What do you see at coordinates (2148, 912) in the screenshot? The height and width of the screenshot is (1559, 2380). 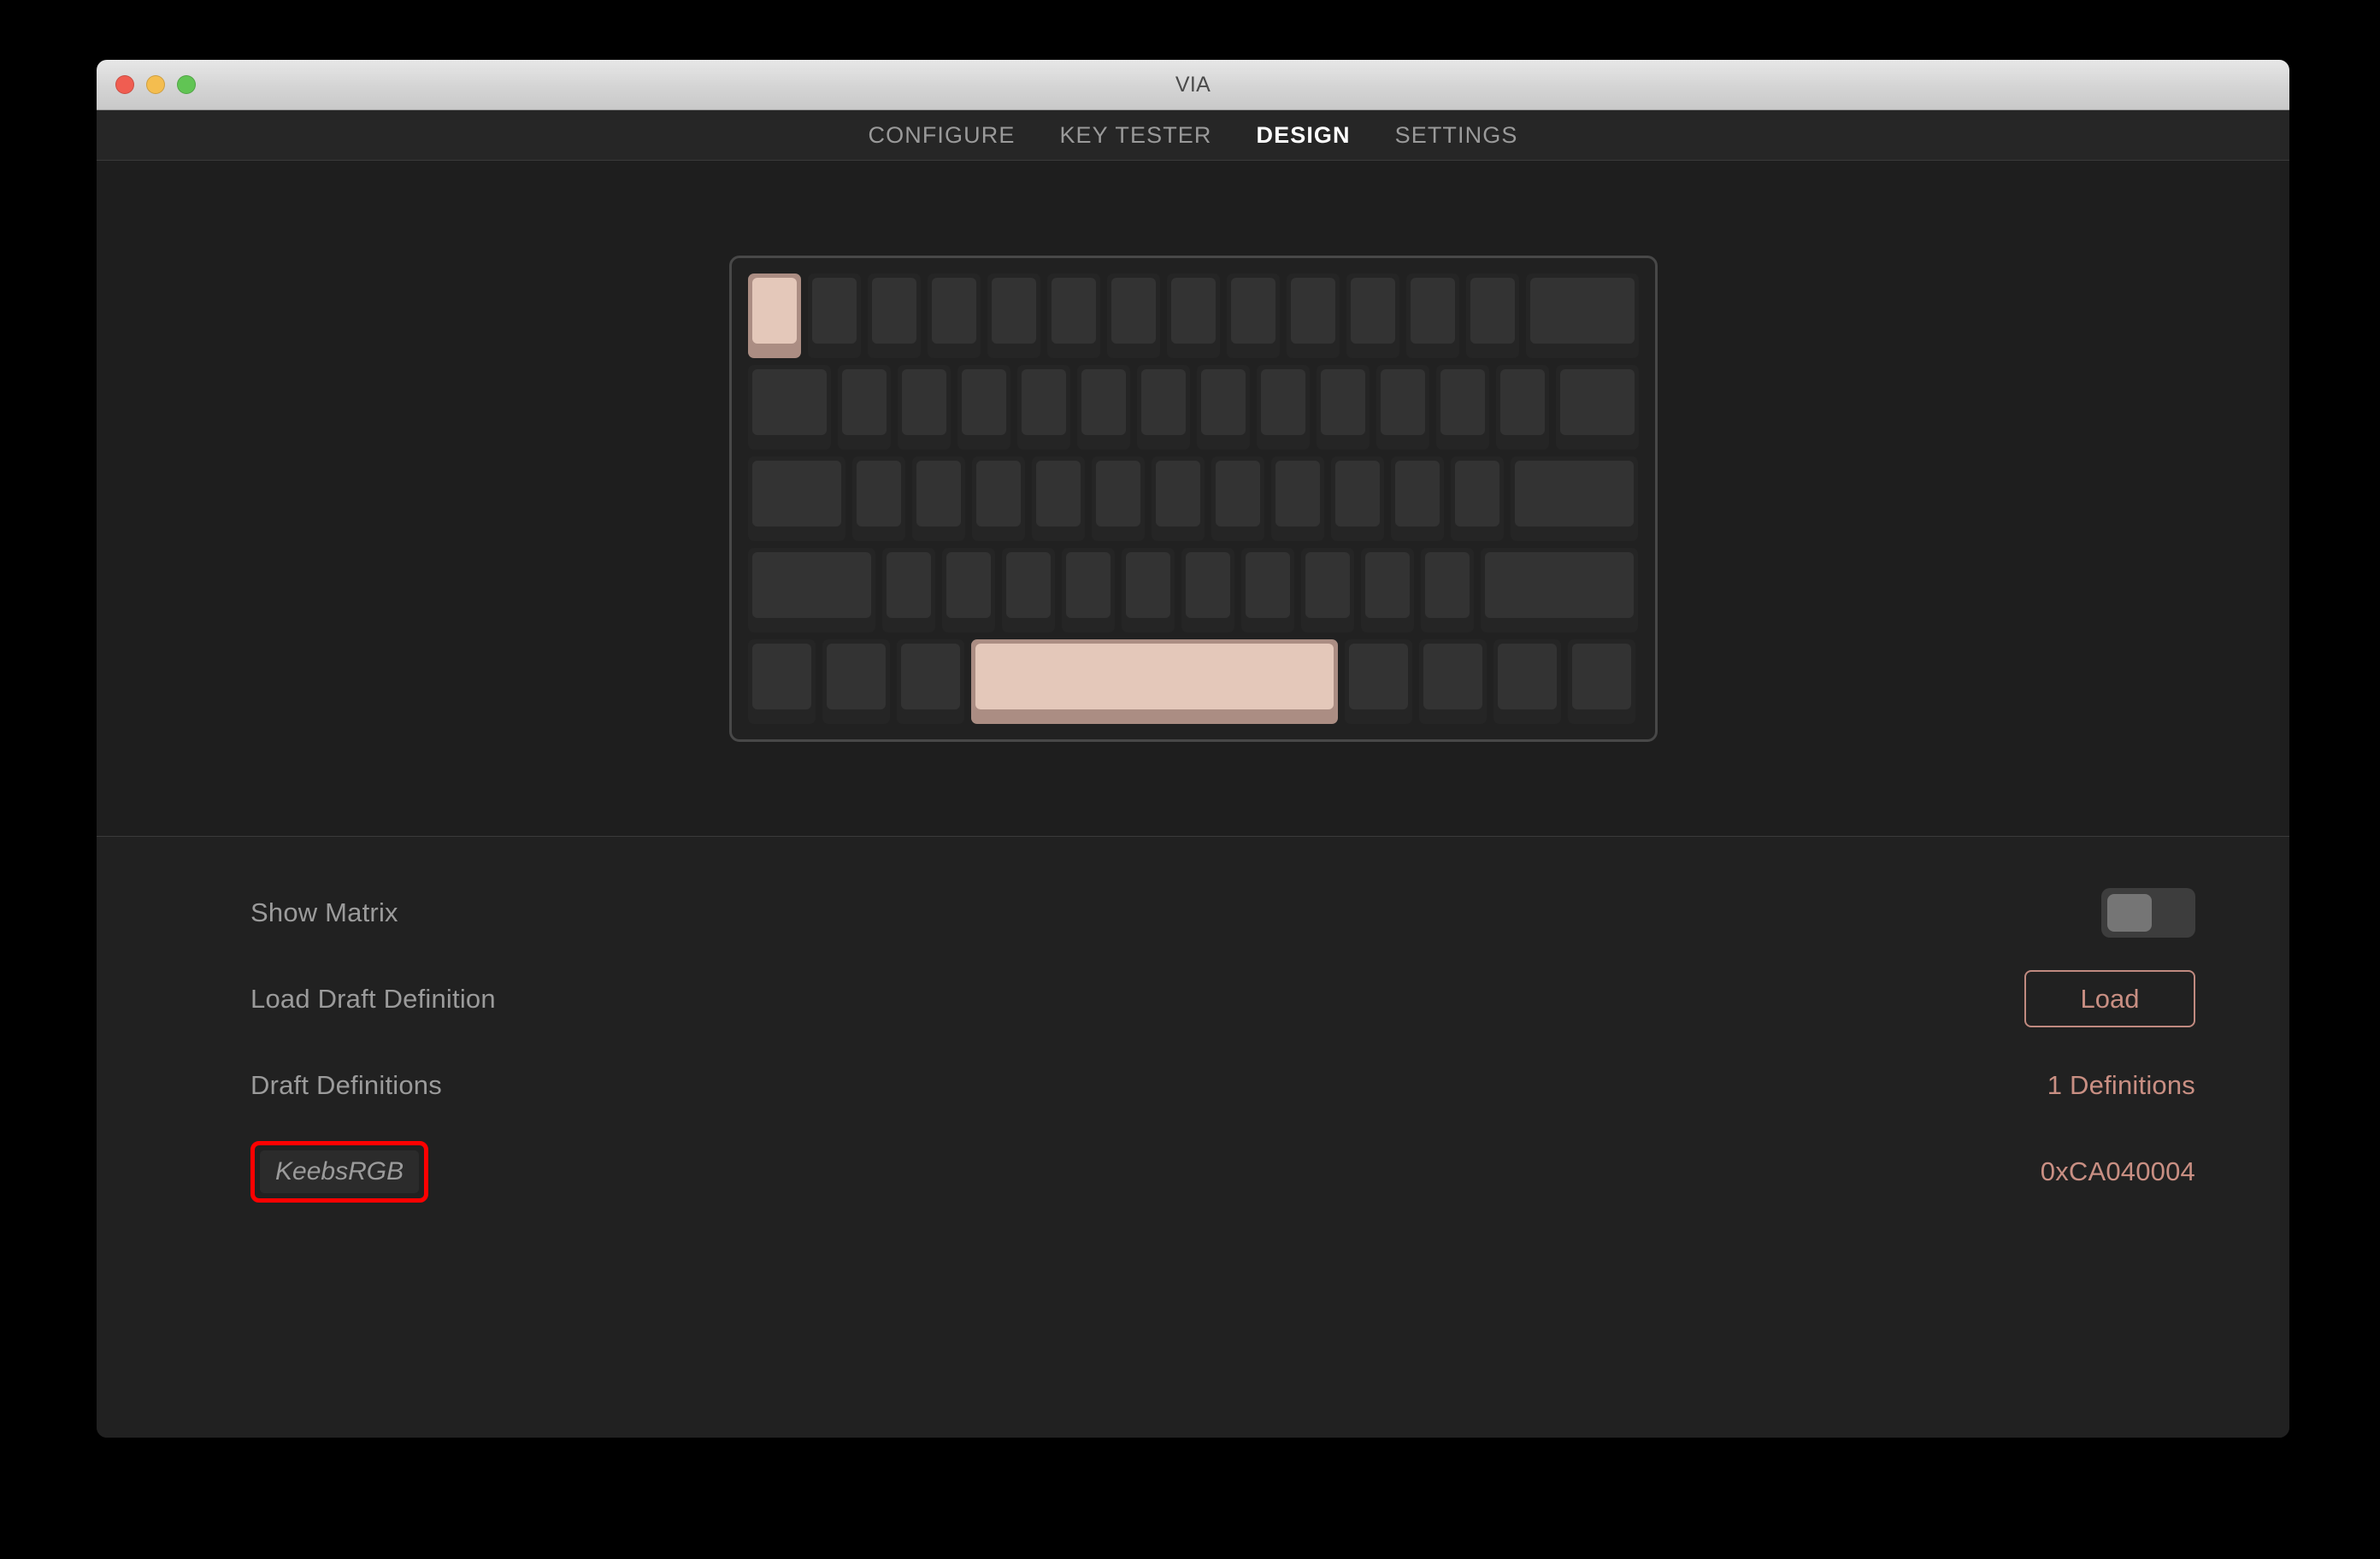 I see `show-matrix-toggle` at bounding box center [2148, 912].